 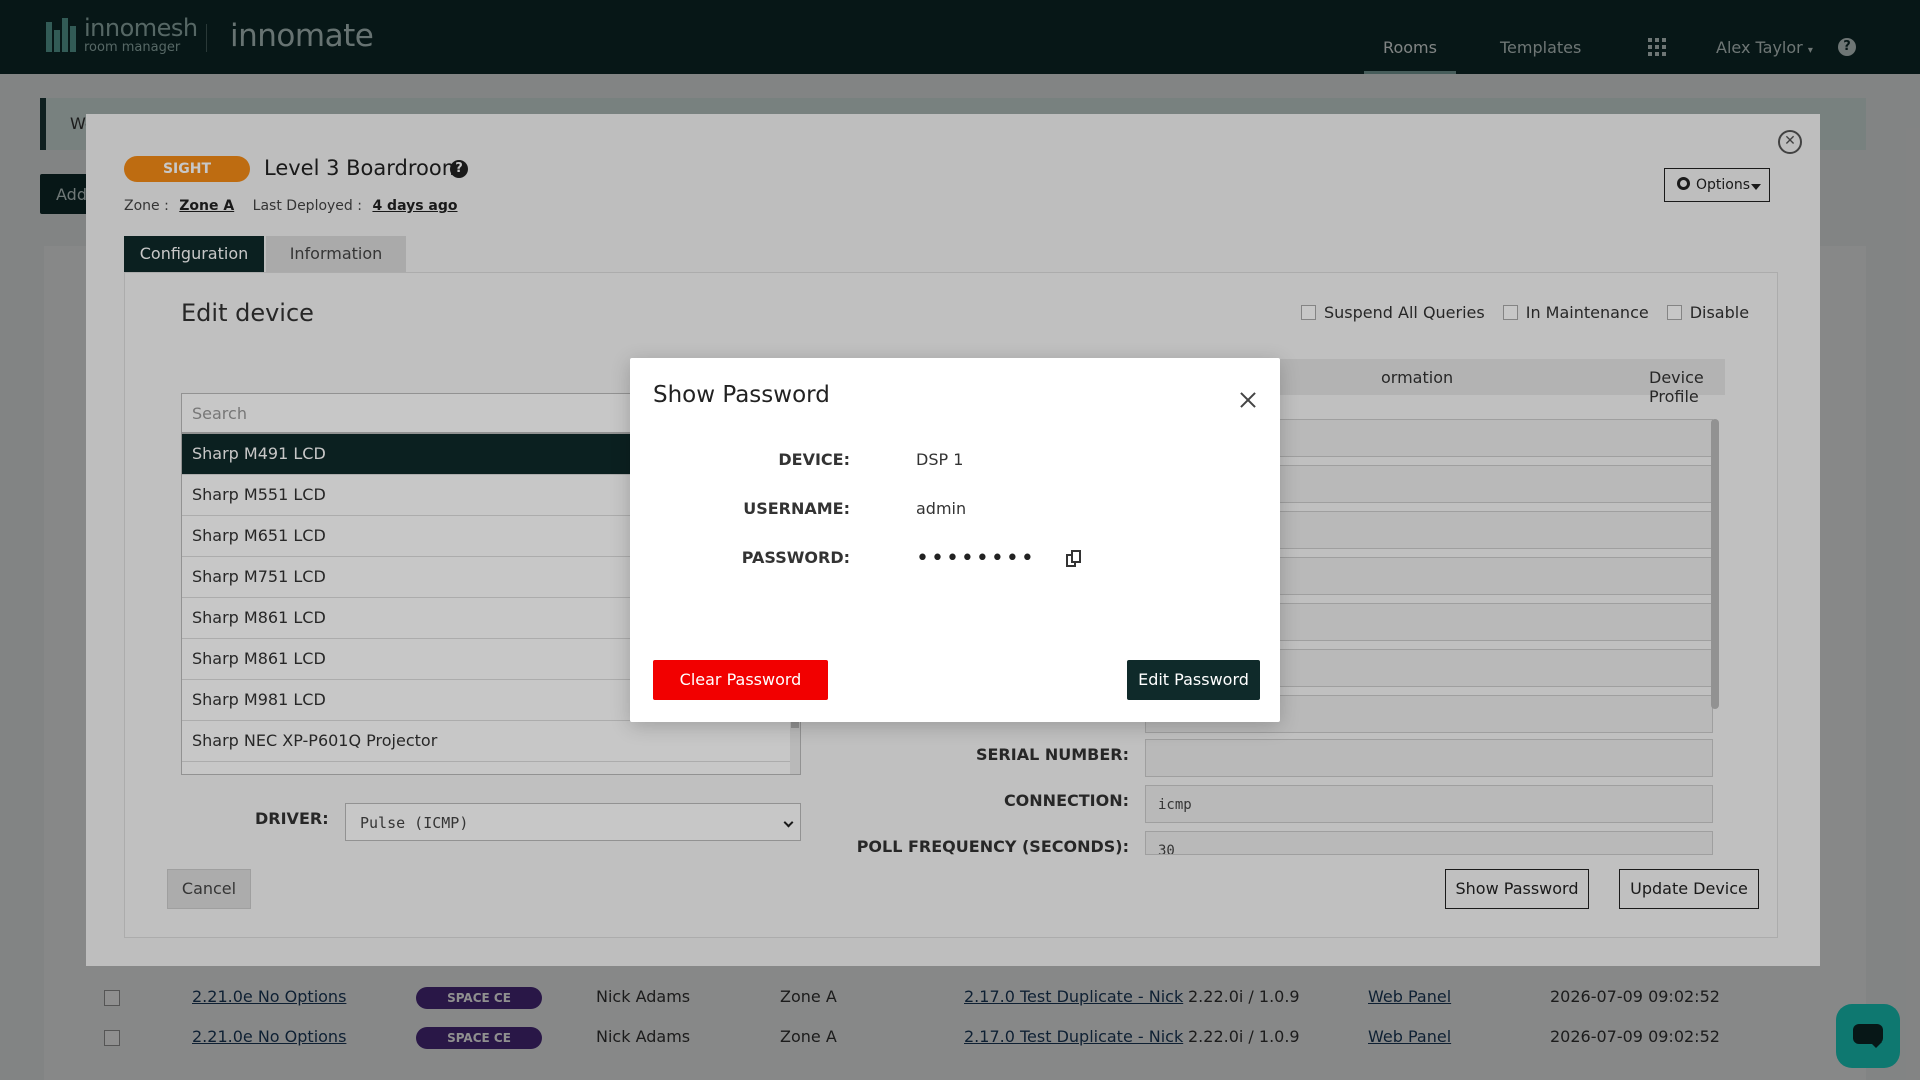 I want to click on device-label: DEVICE:, so click(x=814, y=459).